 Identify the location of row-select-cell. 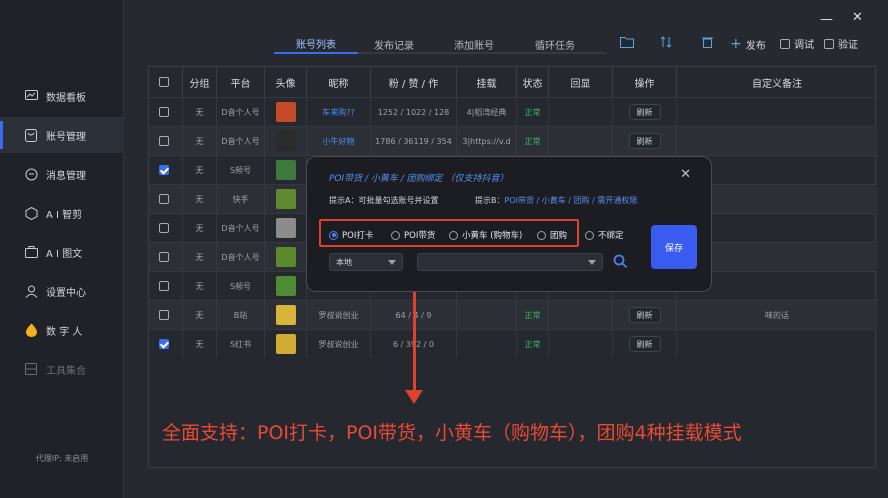
(166, 141).